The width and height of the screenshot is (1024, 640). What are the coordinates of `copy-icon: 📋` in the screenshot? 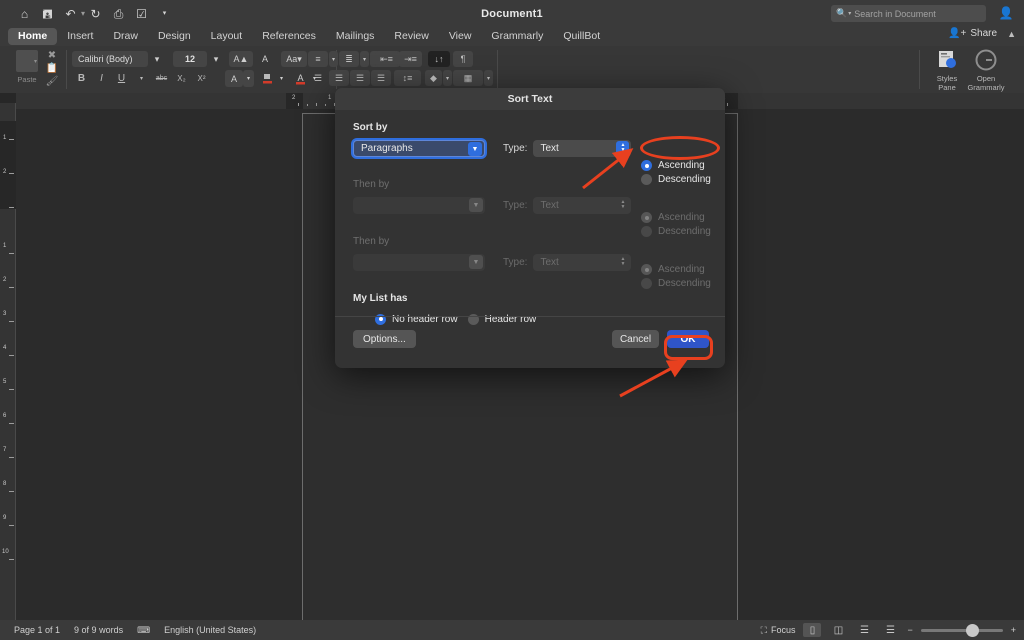 It's located at (52, 68).